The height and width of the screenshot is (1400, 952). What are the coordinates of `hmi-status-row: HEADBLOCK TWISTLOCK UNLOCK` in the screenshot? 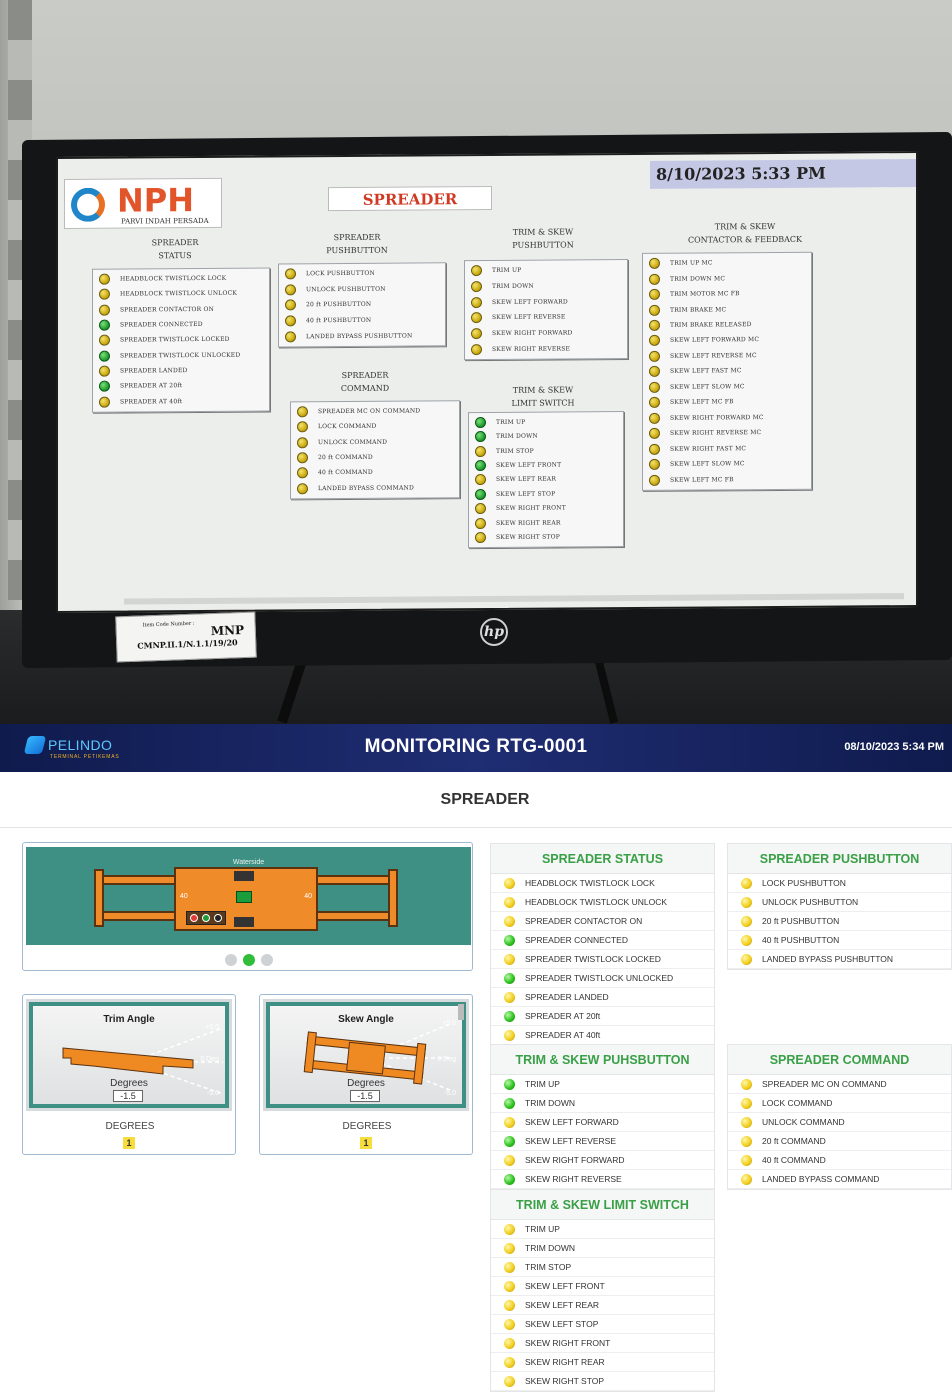 It's located at (181, 294).